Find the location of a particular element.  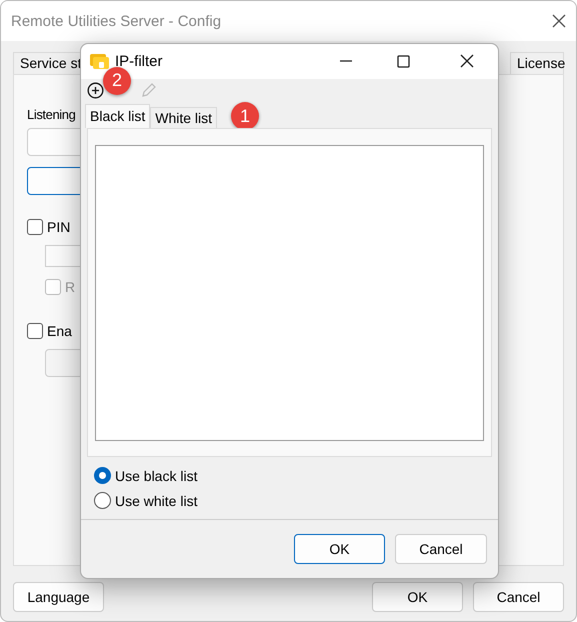

annotation-marker: 1 is located at coordinates (245, 116).